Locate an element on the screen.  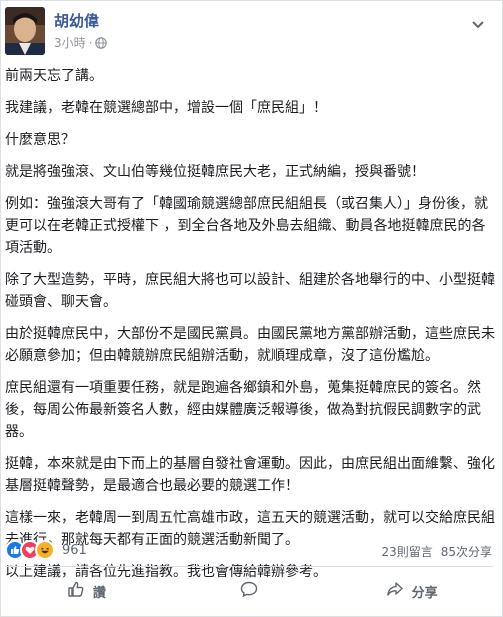
post-paragraph: 我建議，老韓在競選總部中，增設一個「庶民組」！ is located at coordinates (166, 108).